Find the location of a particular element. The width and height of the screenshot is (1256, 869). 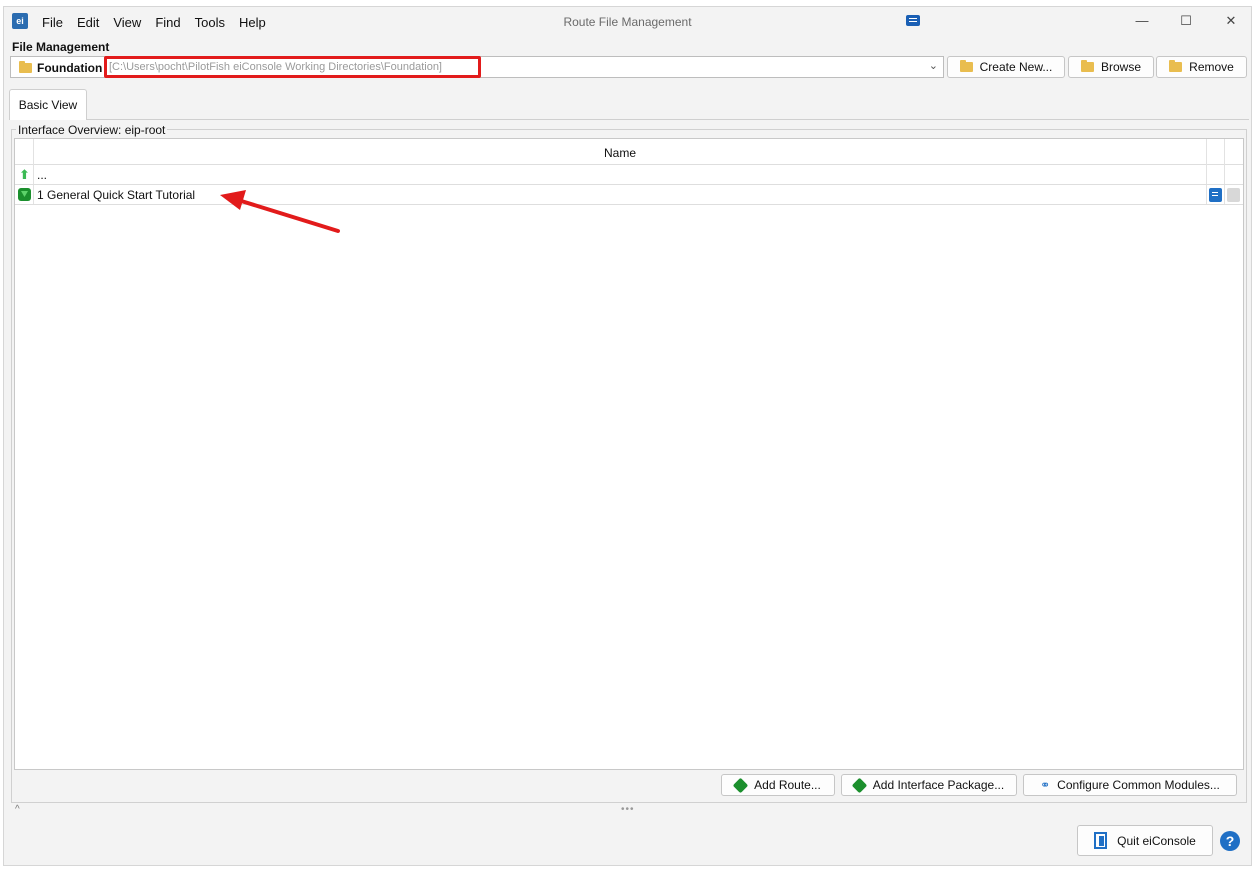

remove-button: Remove is located at coordinates (1201, 67).